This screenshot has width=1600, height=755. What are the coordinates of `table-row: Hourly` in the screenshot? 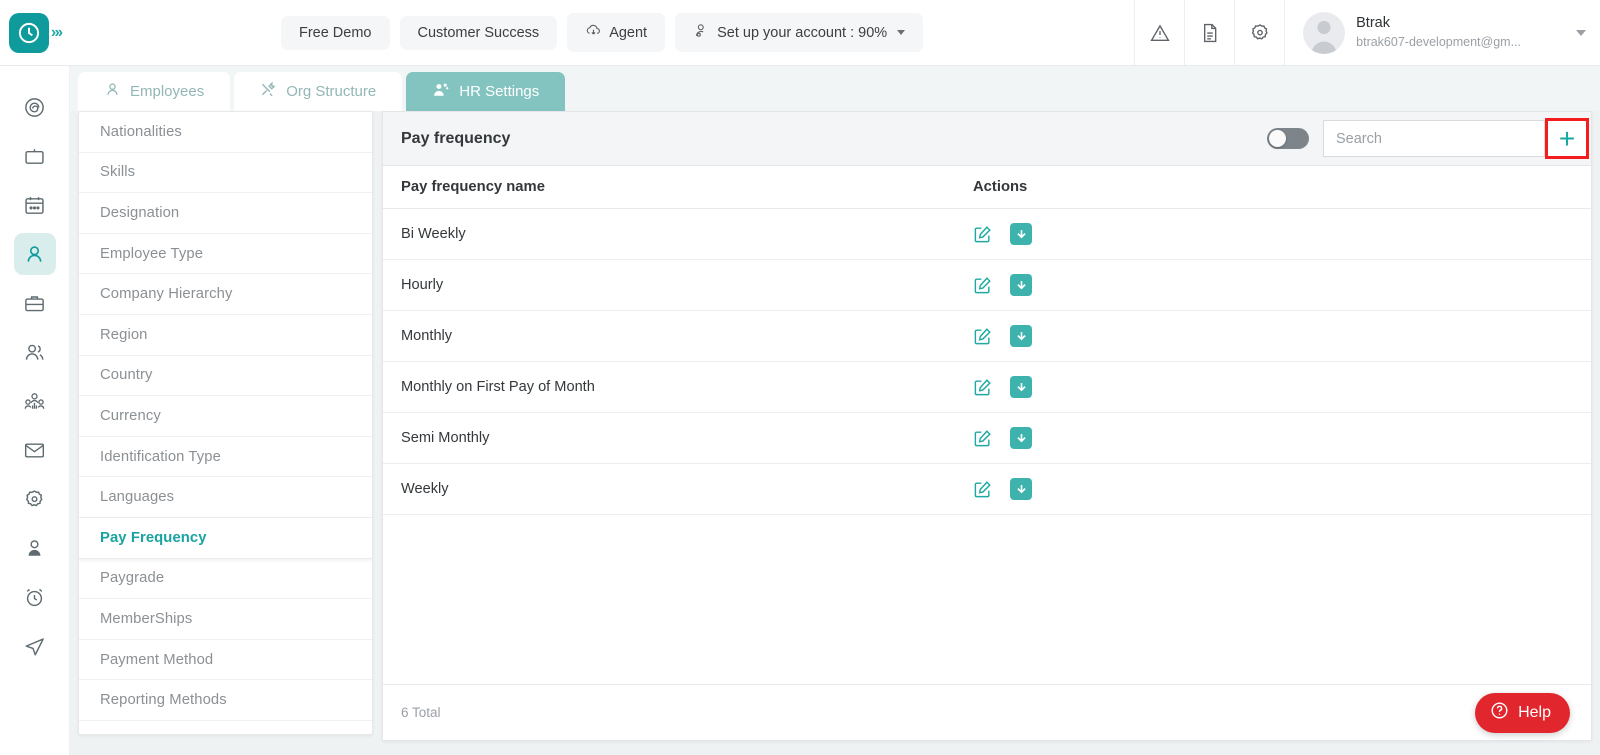 It's located at (987, 285).